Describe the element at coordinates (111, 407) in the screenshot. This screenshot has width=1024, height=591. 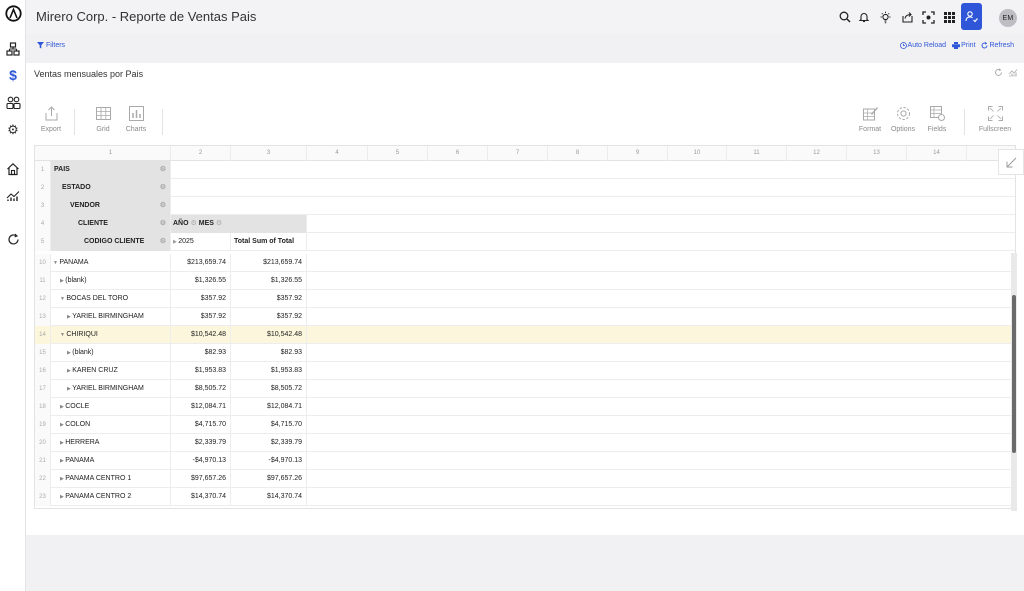
I see `row-label-cell: ▶ COCLE` at that location.